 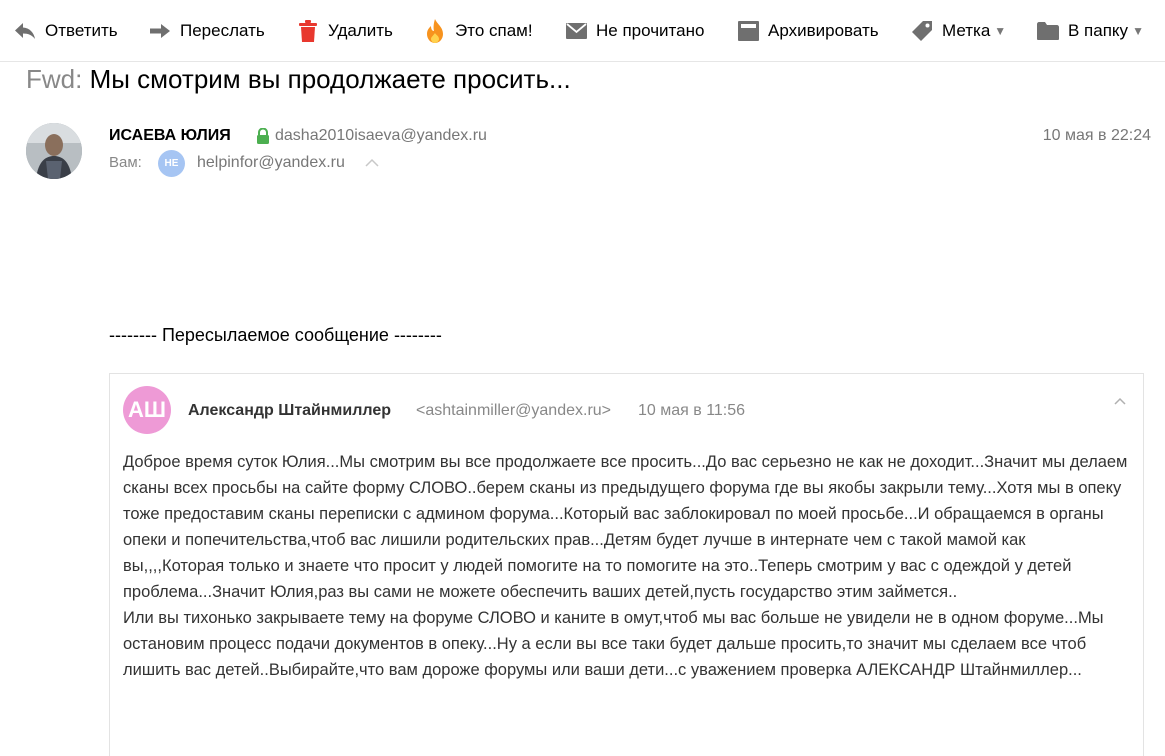 I want to click on mark-unread-button: Не прочитано, so click(x=634, y=31).